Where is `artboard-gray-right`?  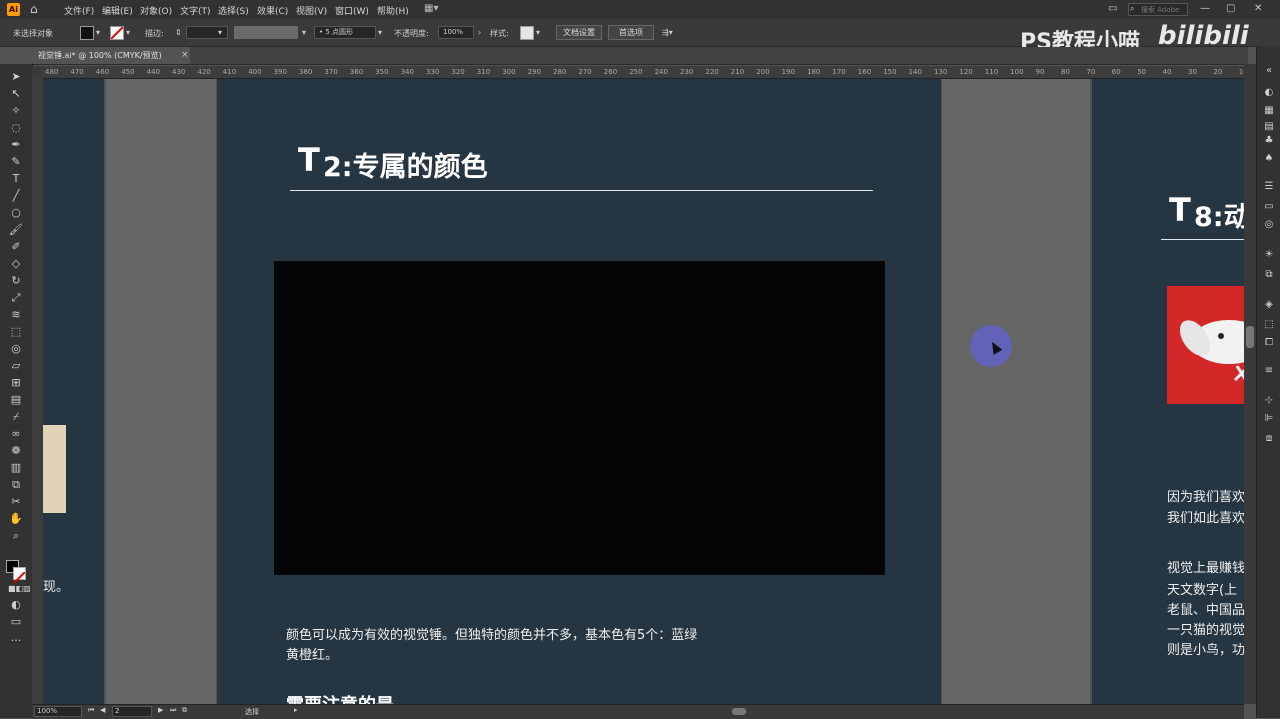 artboard-gray-right is located at coordinates (1016, 391).